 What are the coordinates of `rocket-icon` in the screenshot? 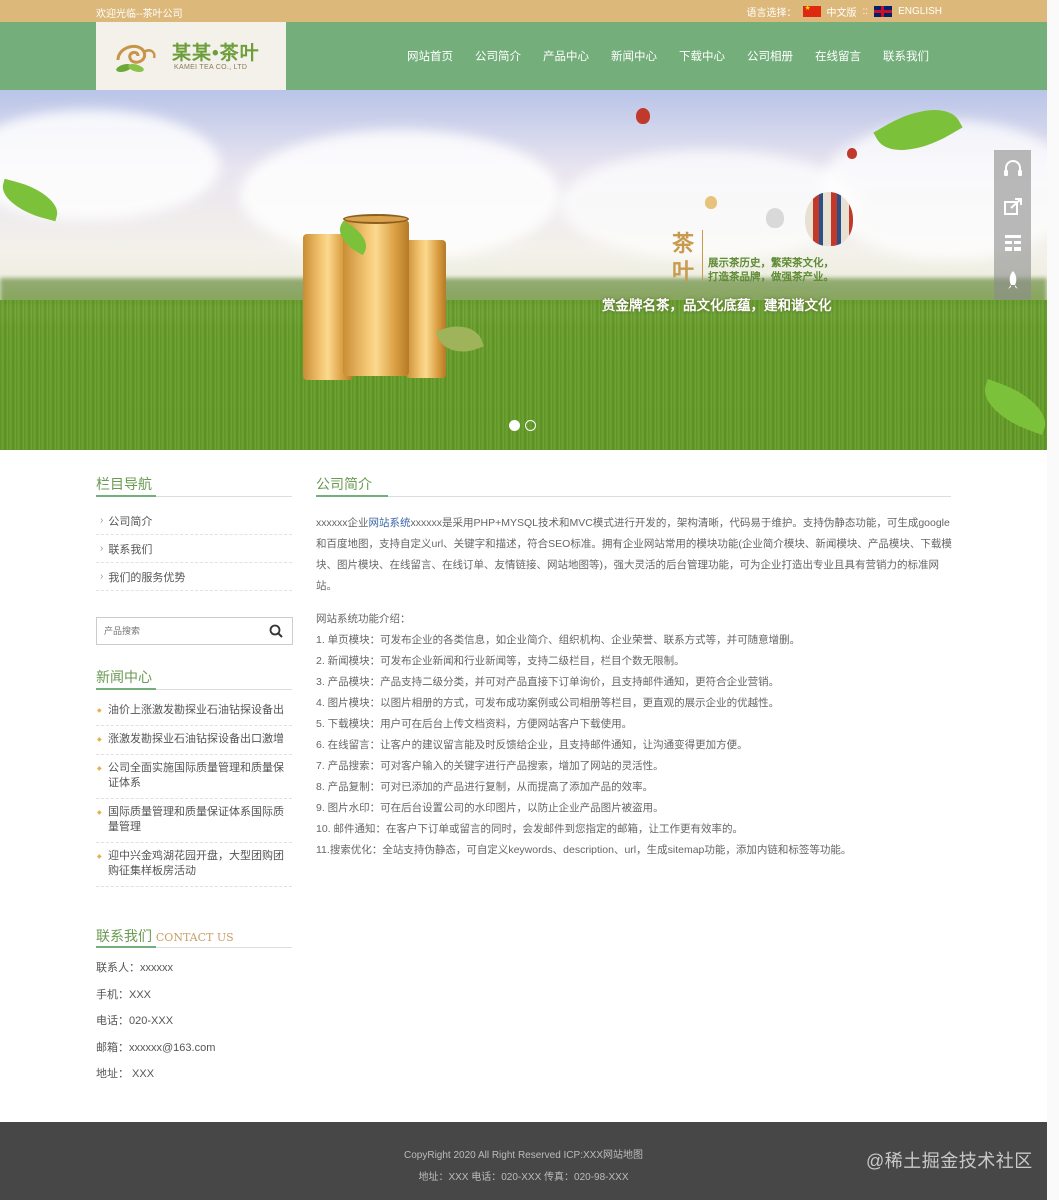 It's located at (1012, 279).